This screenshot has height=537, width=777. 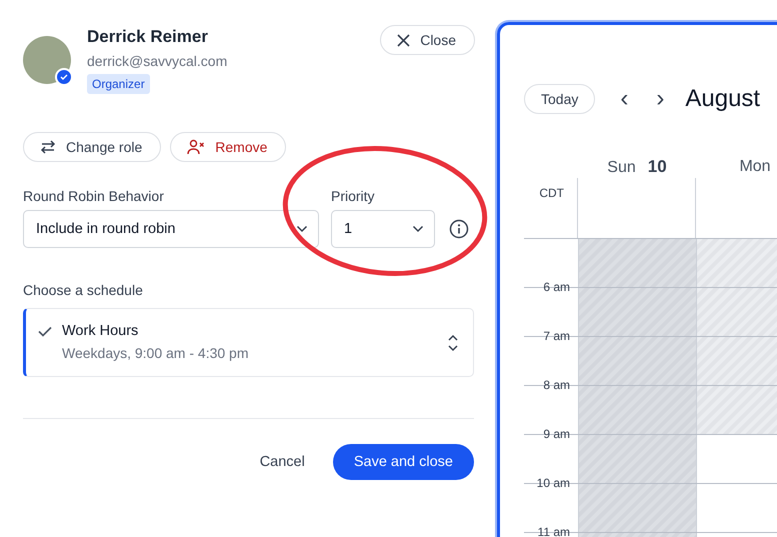 What do you see at coordinates (556, 385) in the screenshot?
I see `time-label: 8 am` at bounding box center [556, 385].